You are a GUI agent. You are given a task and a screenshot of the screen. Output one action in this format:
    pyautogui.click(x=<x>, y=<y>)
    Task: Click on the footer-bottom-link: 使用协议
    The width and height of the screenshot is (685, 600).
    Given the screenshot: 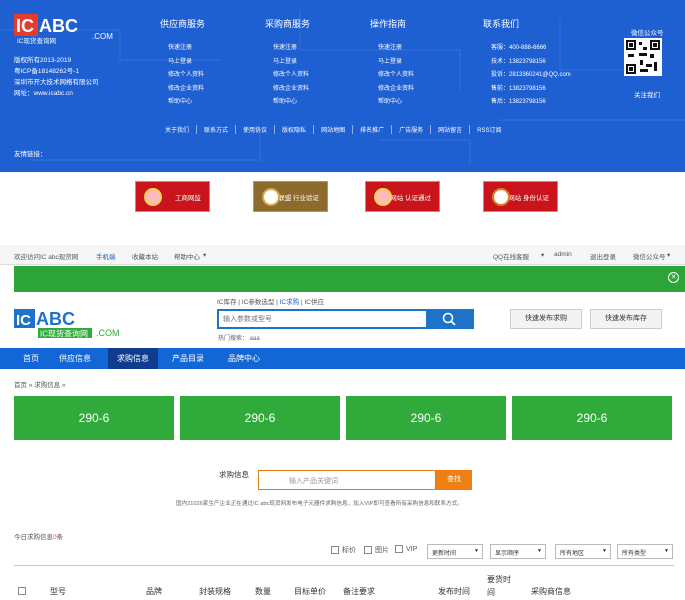 What is the action you would take?
    pyautogui.click(x=256, y=129)
    